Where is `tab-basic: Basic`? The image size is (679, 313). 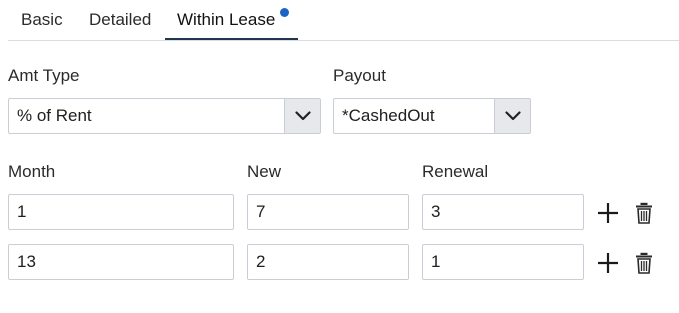 tab-basic: Basic is located at coordinates (42, 20).